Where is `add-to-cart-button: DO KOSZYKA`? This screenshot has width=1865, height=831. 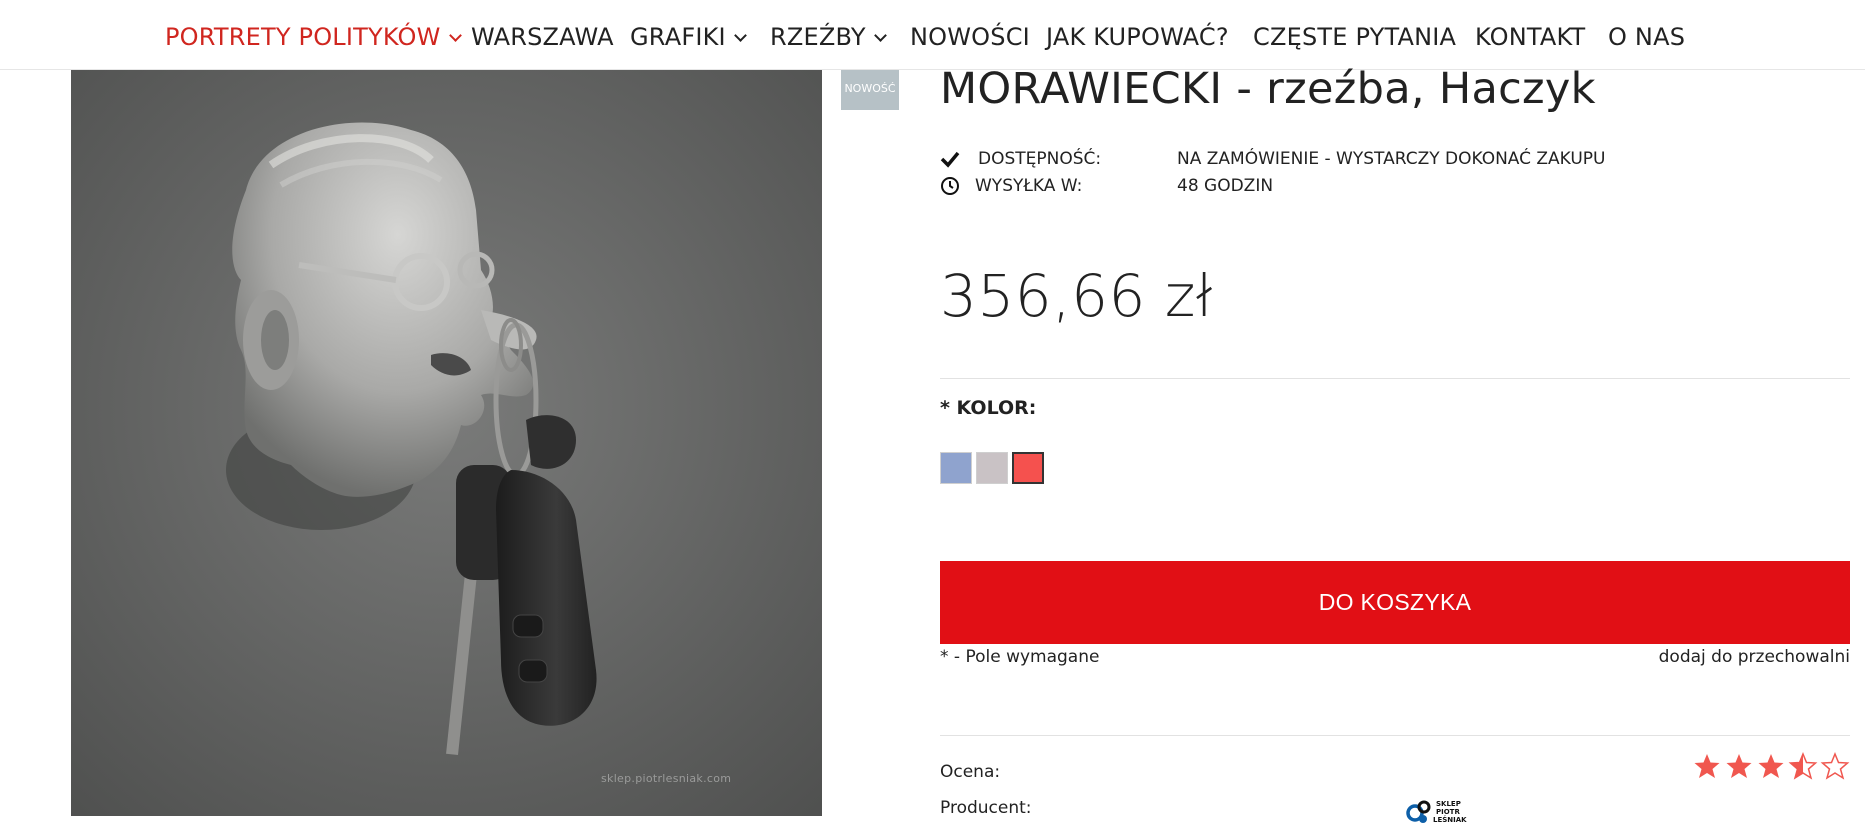 add-to-cart-button: DO KOSZYKA is located at coordinates (1395, 602).